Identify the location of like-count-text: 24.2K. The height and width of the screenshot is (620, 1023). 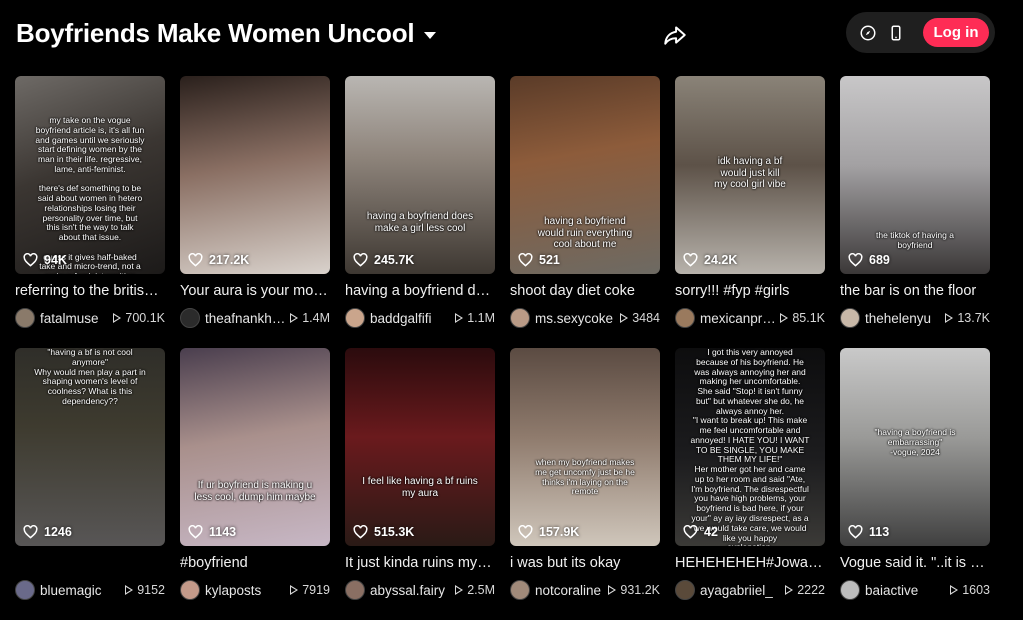
(721, 260).